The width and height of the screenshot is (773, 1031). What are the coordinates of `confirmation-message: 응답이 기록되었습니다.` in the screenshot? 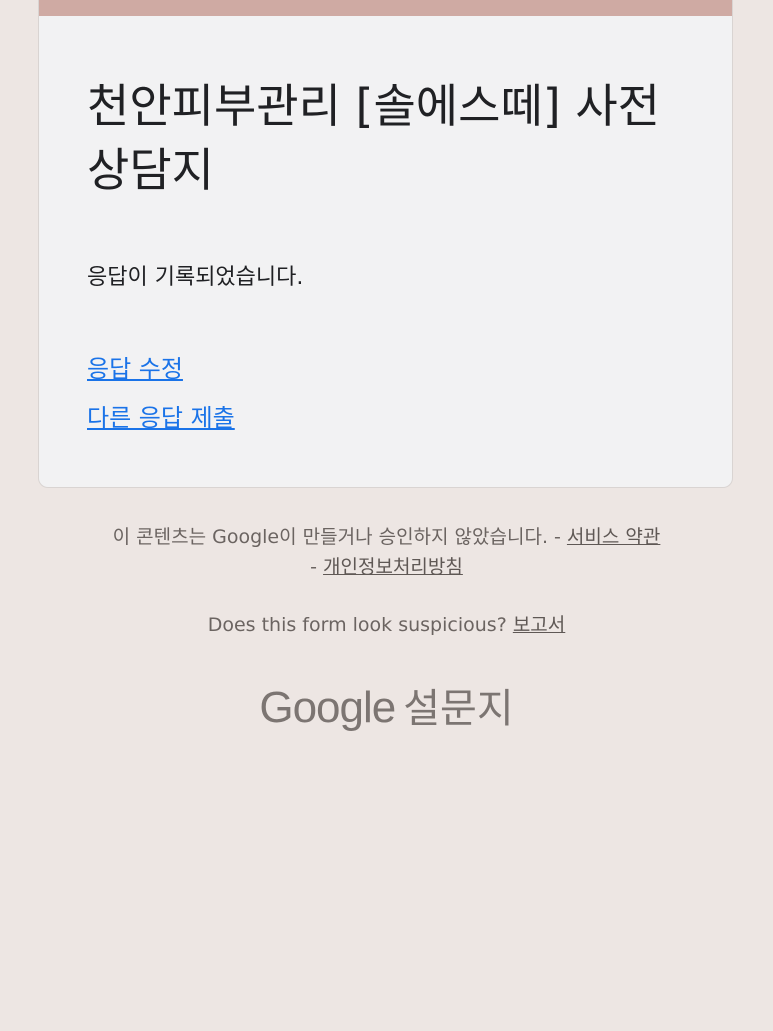 It's located at (195, 277).